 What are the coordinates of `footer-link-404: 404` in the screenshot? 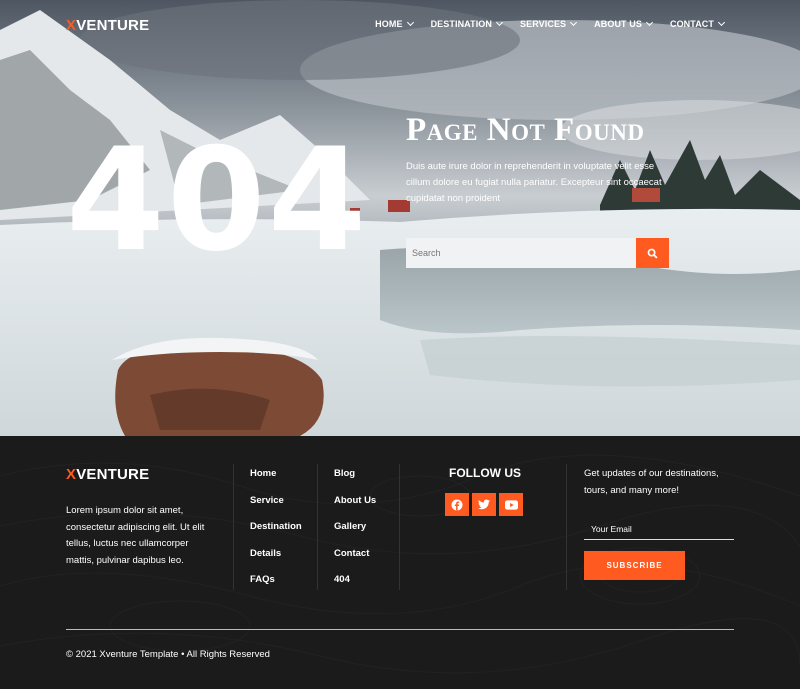 It's located at (355, 579).